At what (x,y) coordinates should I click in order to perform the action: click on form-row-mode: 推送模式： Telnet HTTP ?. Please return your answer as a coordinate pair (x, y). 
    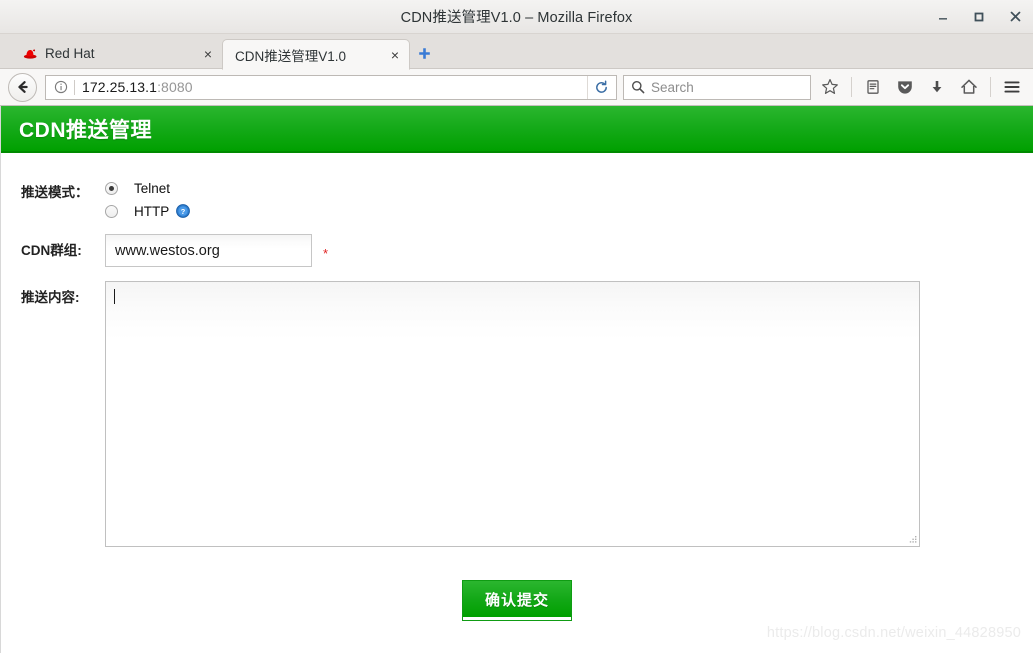
    Looking at the image, I should click on (517, 199).